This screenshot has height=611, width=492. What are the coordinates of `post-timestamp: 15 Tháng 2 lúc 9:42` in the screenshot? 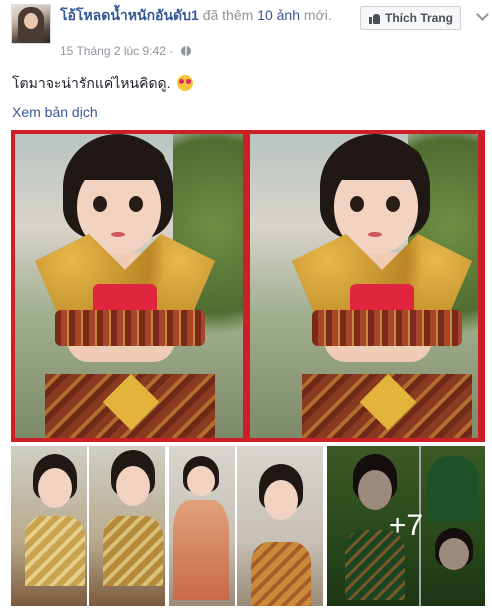 It's located at (113, 51).